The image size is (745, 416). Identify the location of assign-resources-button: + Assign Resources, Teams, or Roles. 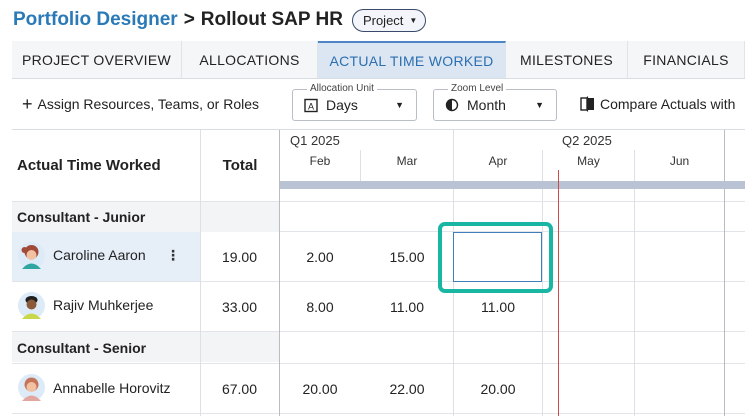
(140, 104).